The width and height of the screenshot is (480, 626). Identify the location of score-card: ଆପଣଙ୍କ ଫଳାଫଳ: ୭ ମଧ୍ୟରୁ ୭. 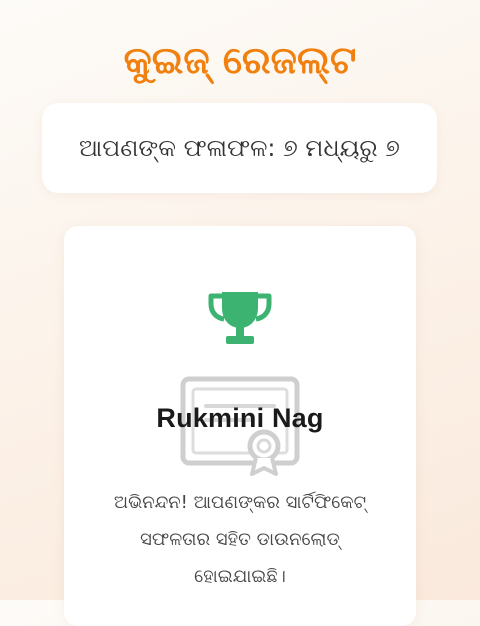
(239, 148).